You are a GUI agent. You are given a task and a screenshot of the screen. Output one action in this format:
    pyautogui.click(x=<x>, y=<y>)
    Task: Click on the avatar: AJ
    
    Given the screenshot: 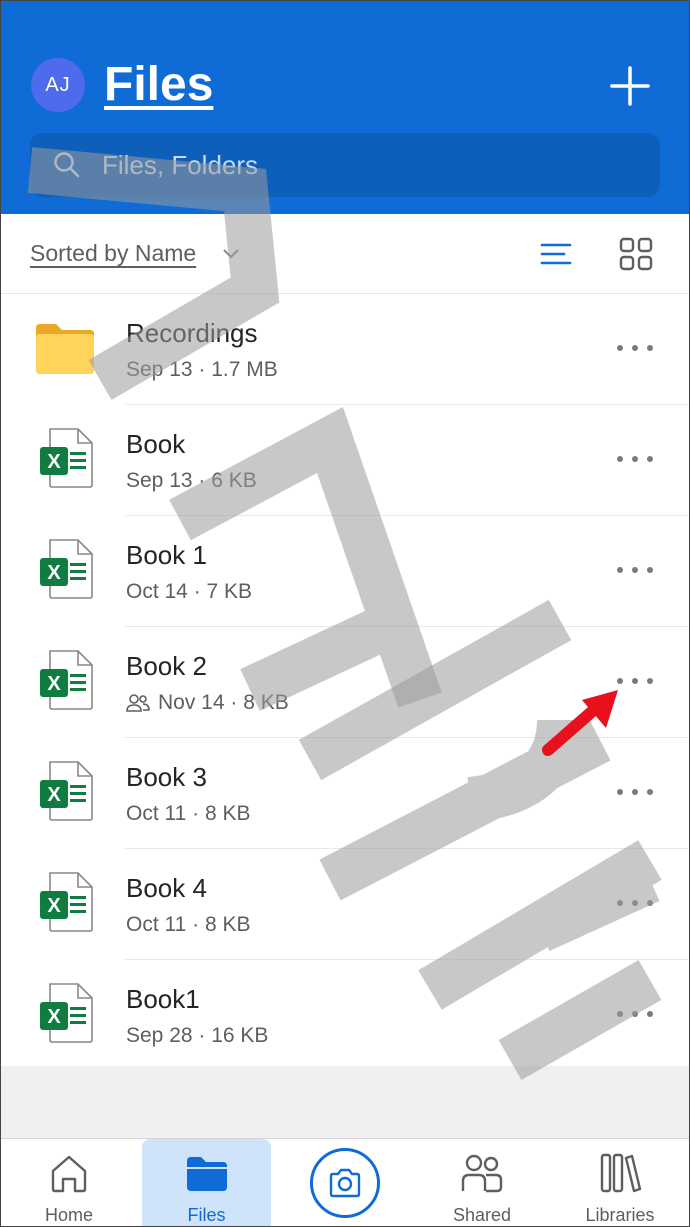 What is the action you would take?
    pyautogui.click(x=58, y=85)
    